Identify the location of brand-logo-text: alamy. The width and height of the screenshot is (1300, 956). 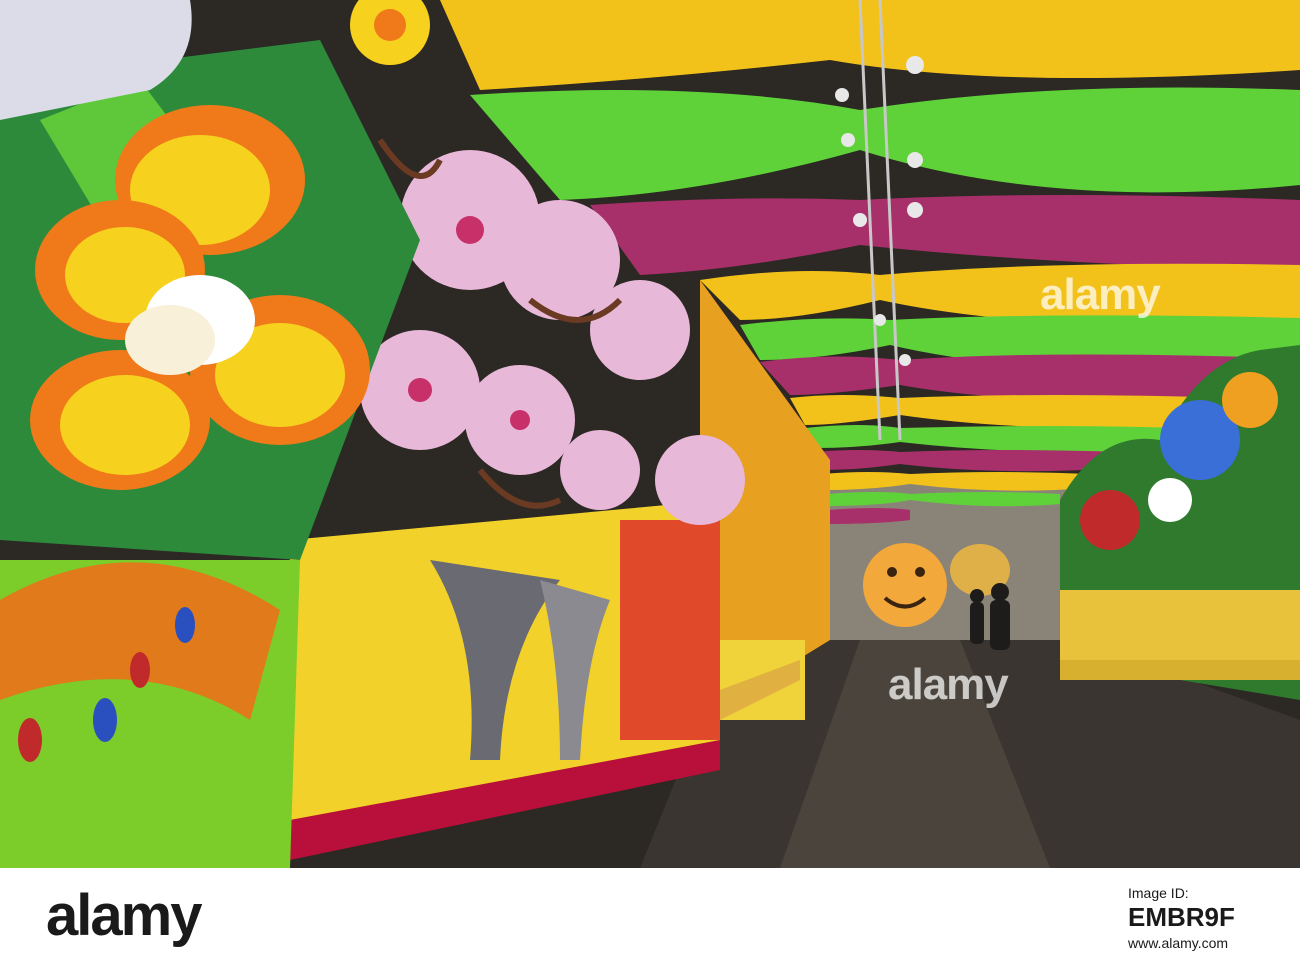
(124, 915).